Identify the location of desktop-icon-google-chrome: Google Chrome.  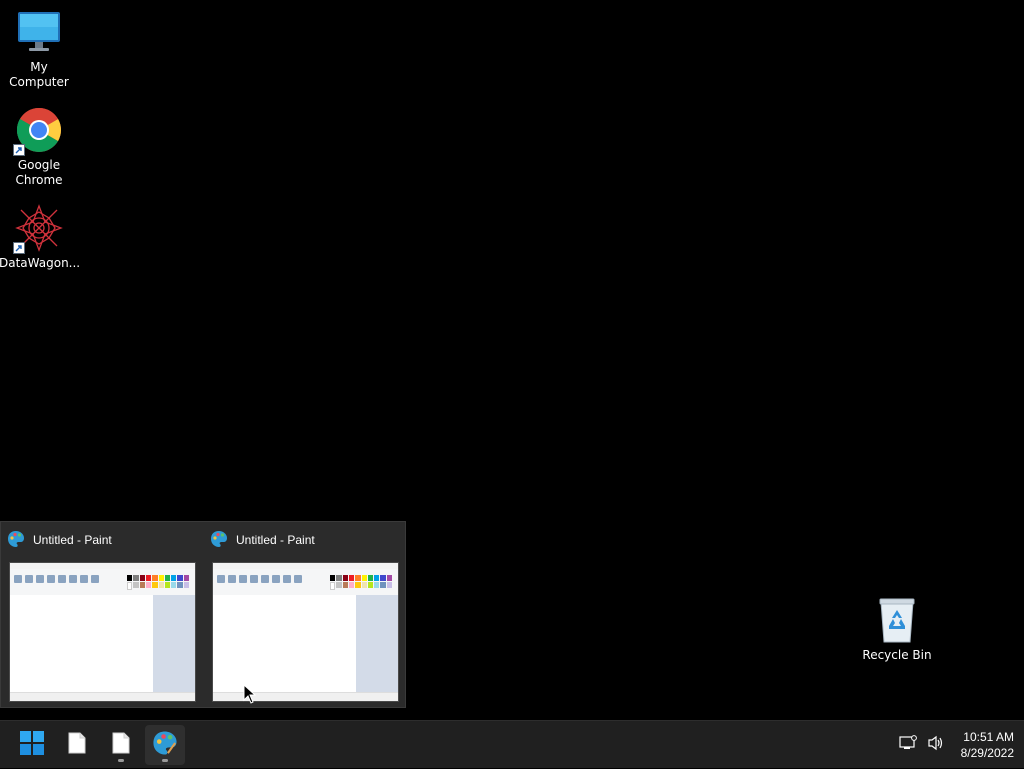
(39, 147).